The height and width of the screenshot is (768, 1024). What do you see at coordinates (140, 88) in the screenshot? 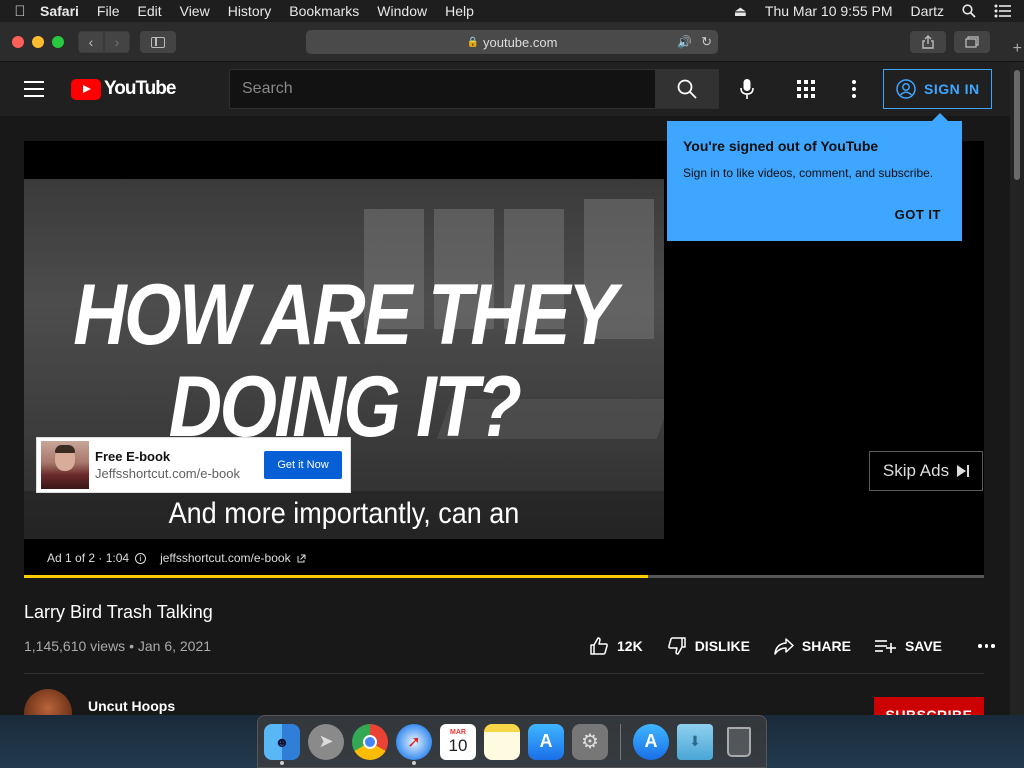
I see `youtube-logo-text: YouTube` at bounding box center [140, 88].